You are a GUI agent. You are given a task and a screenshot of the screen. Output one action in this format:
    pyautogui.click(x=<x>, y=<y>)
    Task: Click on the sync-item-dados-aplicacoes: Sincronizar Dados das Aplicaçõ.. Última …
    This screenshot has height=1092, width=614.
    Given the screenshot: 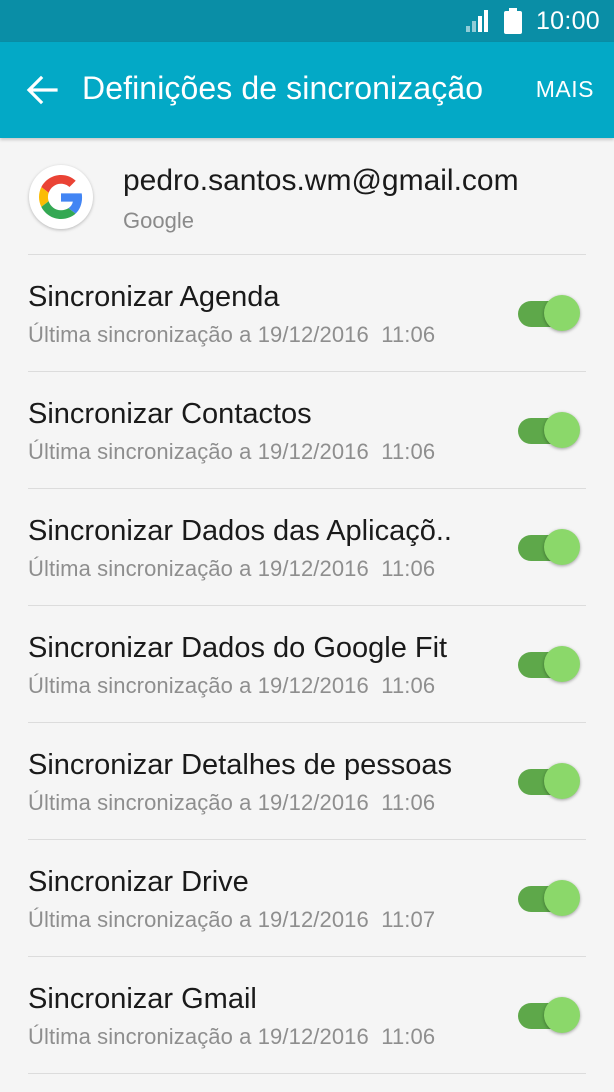 What is the action you would take?
    pyautogui.click(x=307, y=547)
    